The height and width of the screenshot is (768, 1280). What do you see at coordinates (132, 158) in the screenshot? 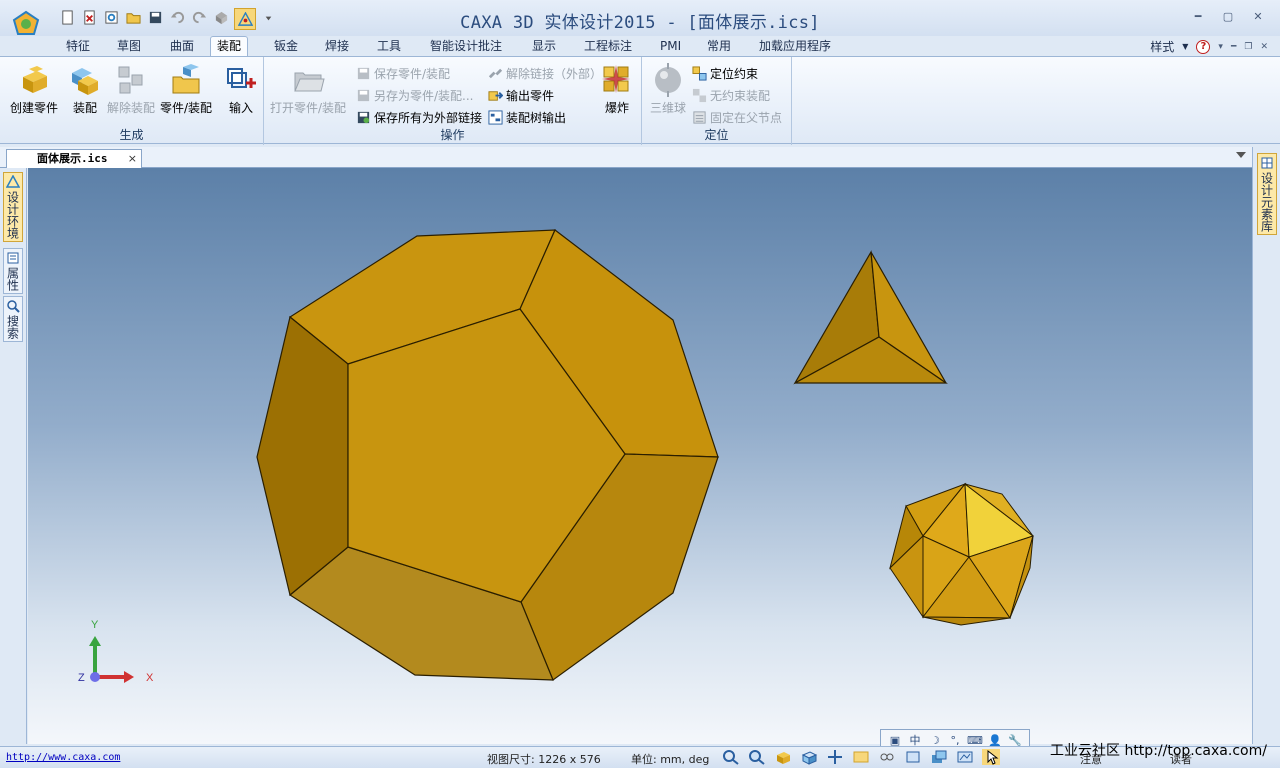
I see `tab-close-icon: ×` at bounding box center [132, 158].